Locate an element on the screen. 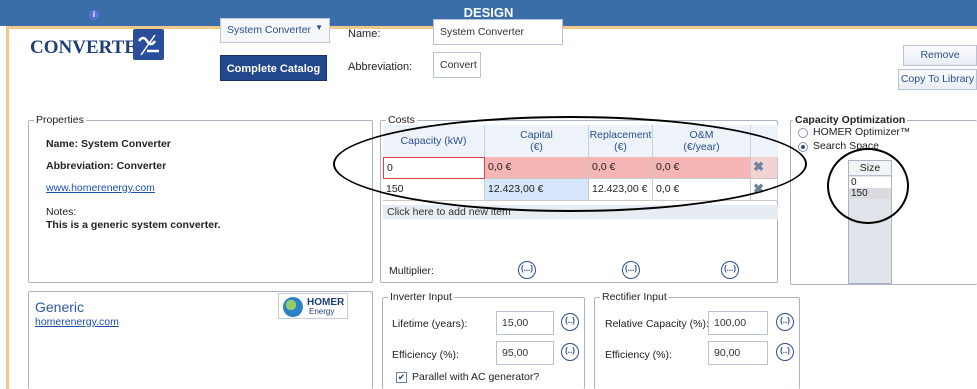  lifetime-sensitivity-button: (..) is located at coordinates (570, 322).